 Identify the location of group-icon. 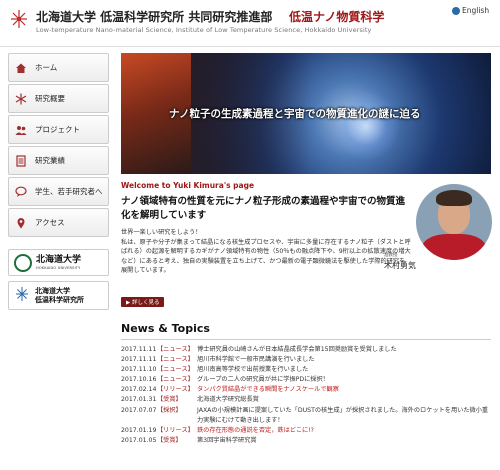
(21, 130).